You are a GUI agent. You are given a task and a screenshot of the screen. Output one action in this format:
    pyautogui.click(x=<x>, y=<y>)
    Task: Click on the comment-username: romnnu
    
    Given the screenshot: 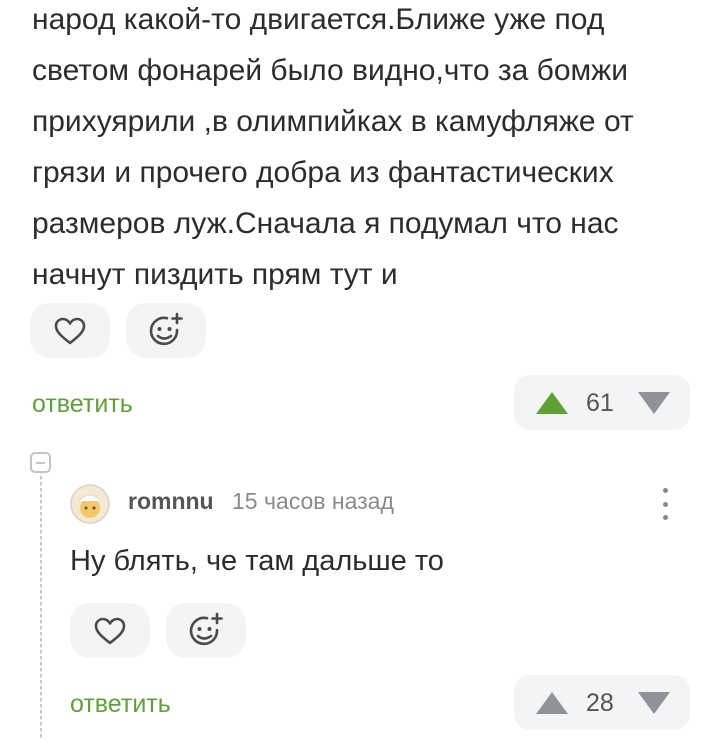 What is the action you would take?
    pyautogui.click(x=171, y=501)
    